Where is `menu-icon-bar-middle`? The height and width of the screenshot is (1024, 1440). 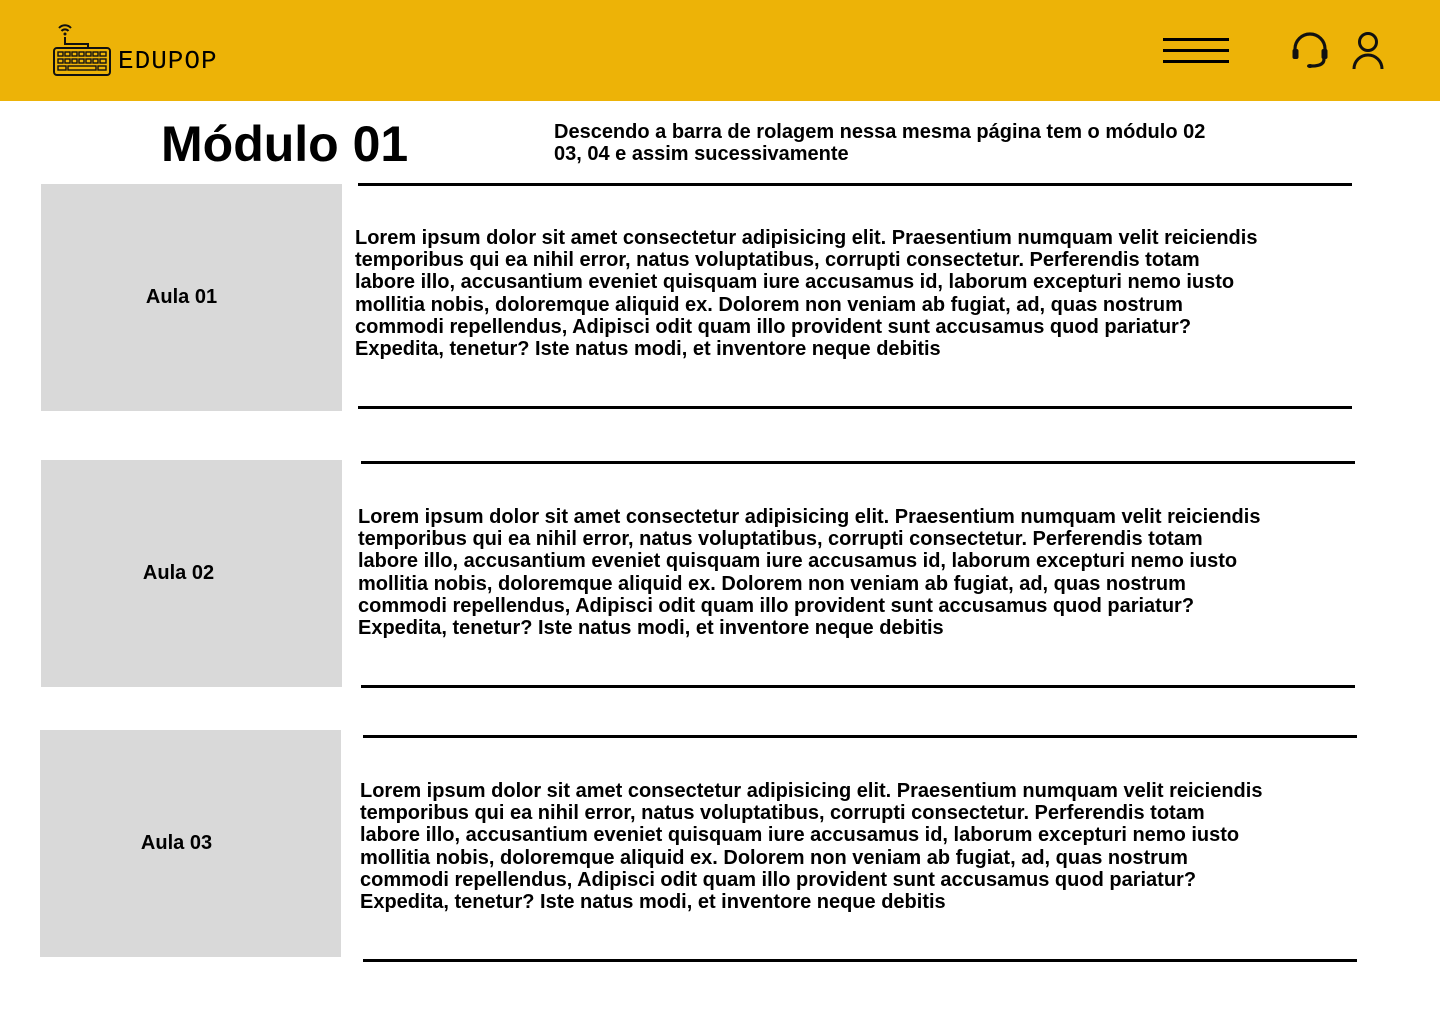
menu-icon-bar-middle is located at coordinates (1196, 50).